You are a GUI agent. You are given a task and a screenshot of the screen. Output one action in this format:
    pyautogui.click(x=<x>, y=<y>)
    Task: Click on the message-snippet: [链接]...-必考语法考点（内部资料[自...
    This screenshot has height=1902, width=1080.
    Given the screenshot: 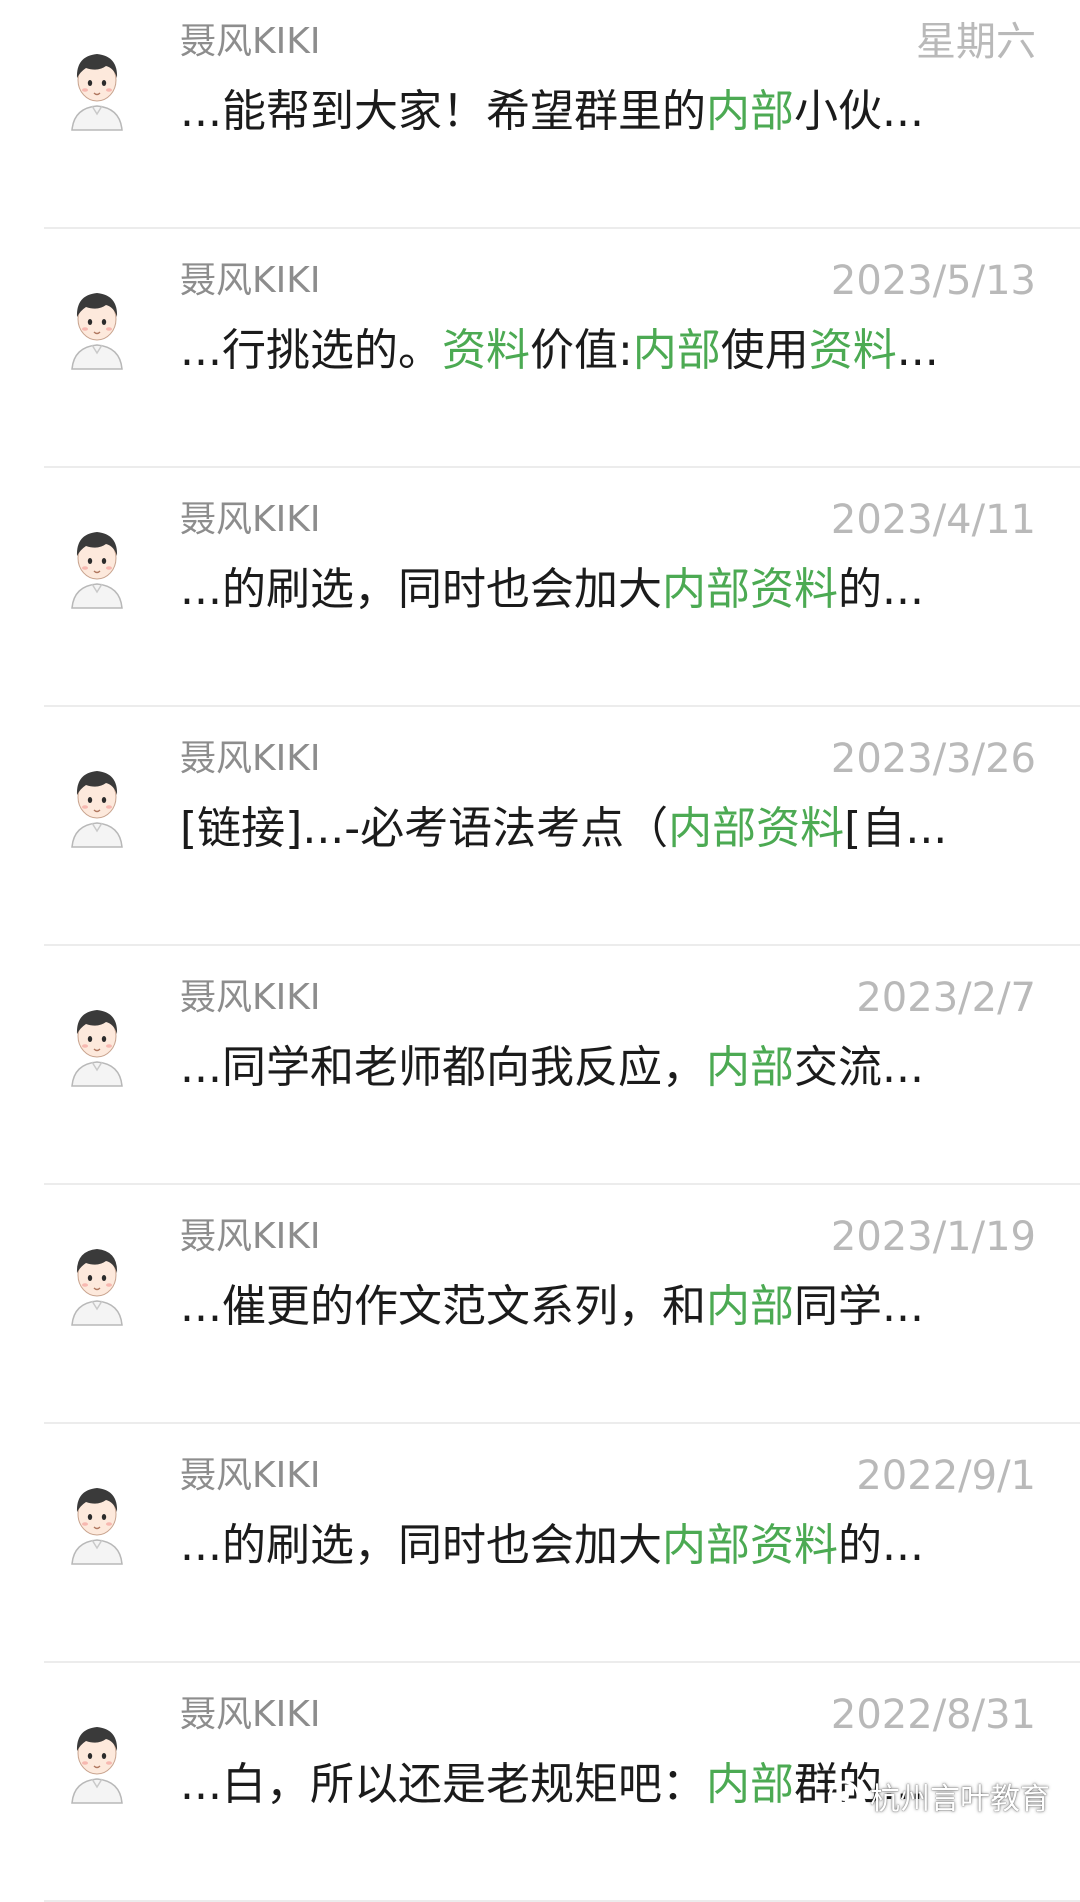 What is the action you would take?
    pyautogui.click(x=610, y=829)
    